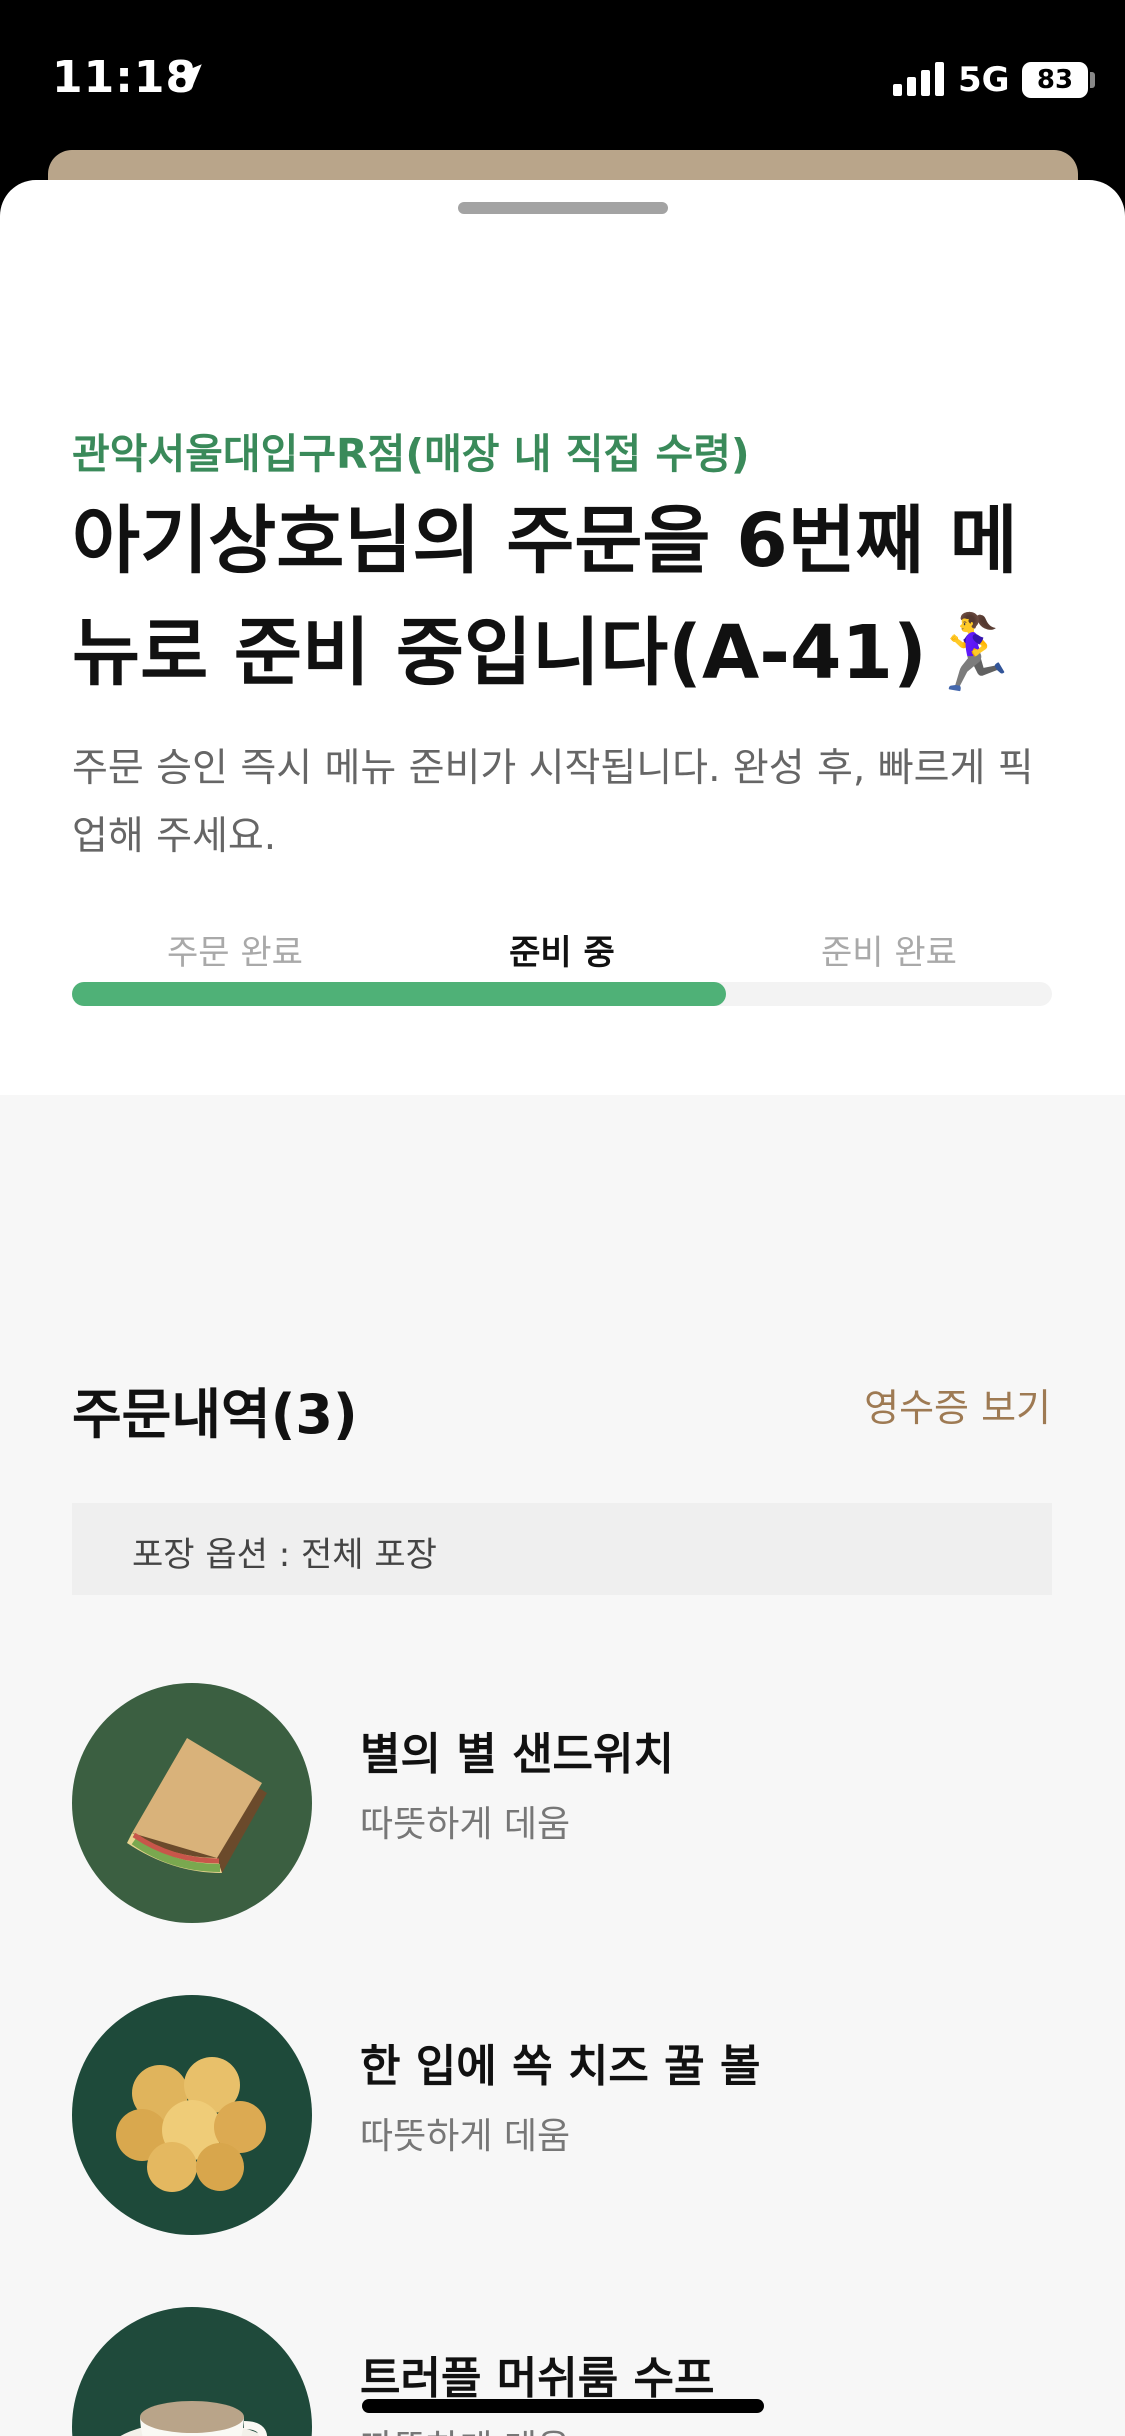  What do you see at coordinates (545, 597) in the screenshot?
I see `order-status-headline: 아기상호님의 주문을 6번째 메뉴로 준비 중입니다(A-41)🏃‍♀️` at bounding box center [545, 597].